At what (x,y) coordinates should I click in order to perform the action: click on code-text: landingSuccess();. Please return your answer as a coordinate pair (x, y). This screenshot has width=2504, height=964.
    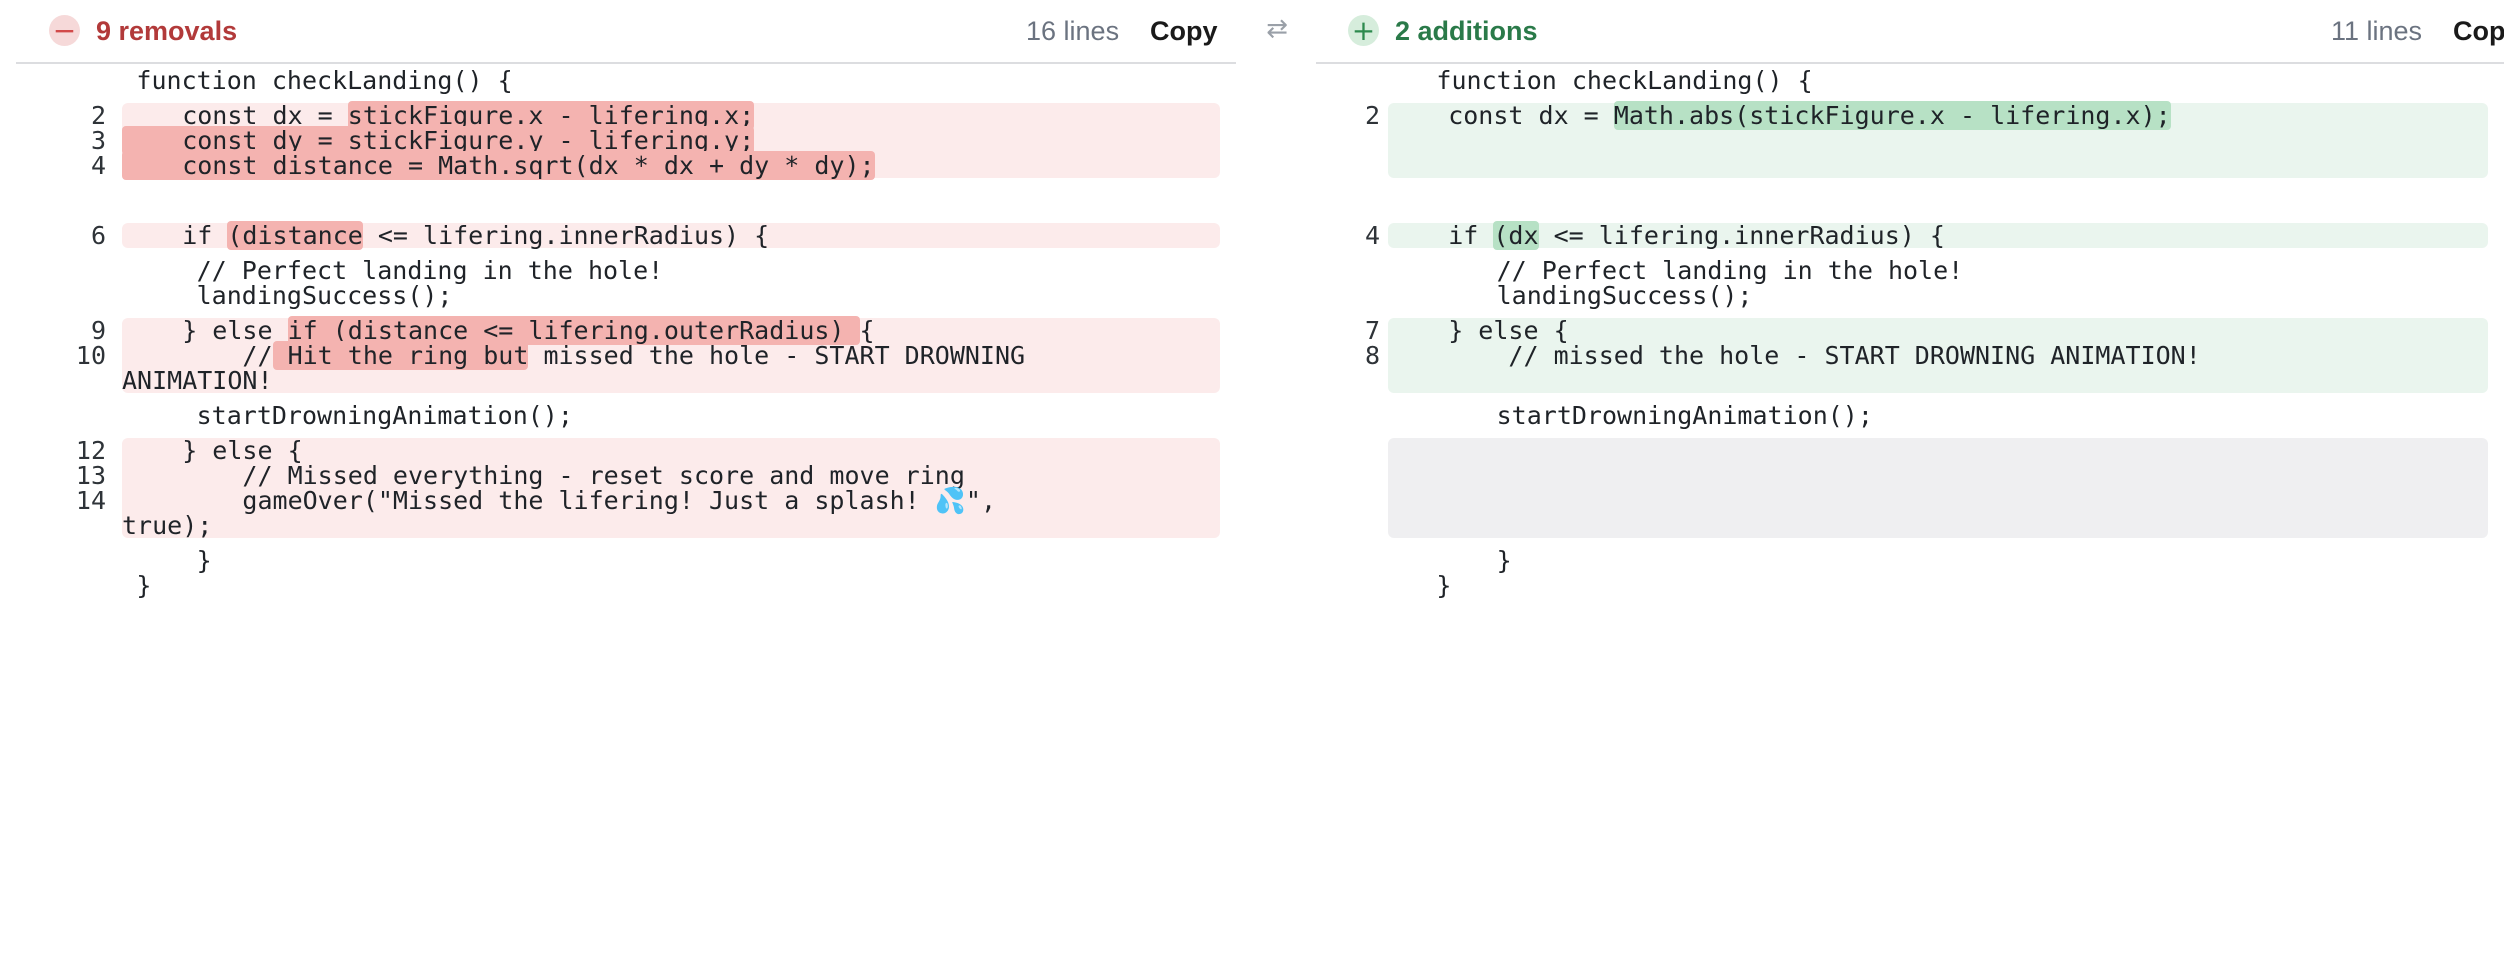
    Looking at the image, I should click on (1534, 295).